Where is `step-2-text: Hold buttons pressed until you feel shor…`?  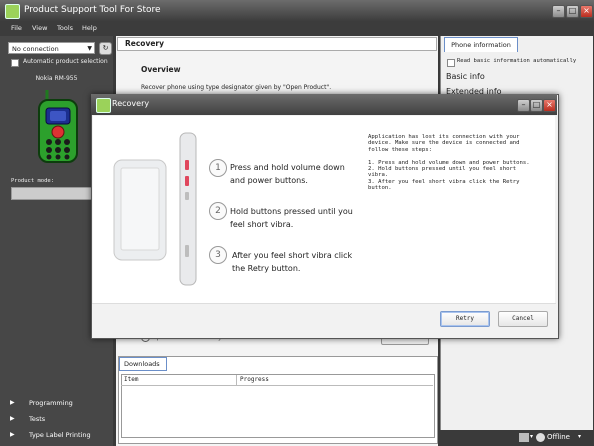 step-2-text: Hold buttons pressed until you feel shor… is located at coordinates (291, 218).